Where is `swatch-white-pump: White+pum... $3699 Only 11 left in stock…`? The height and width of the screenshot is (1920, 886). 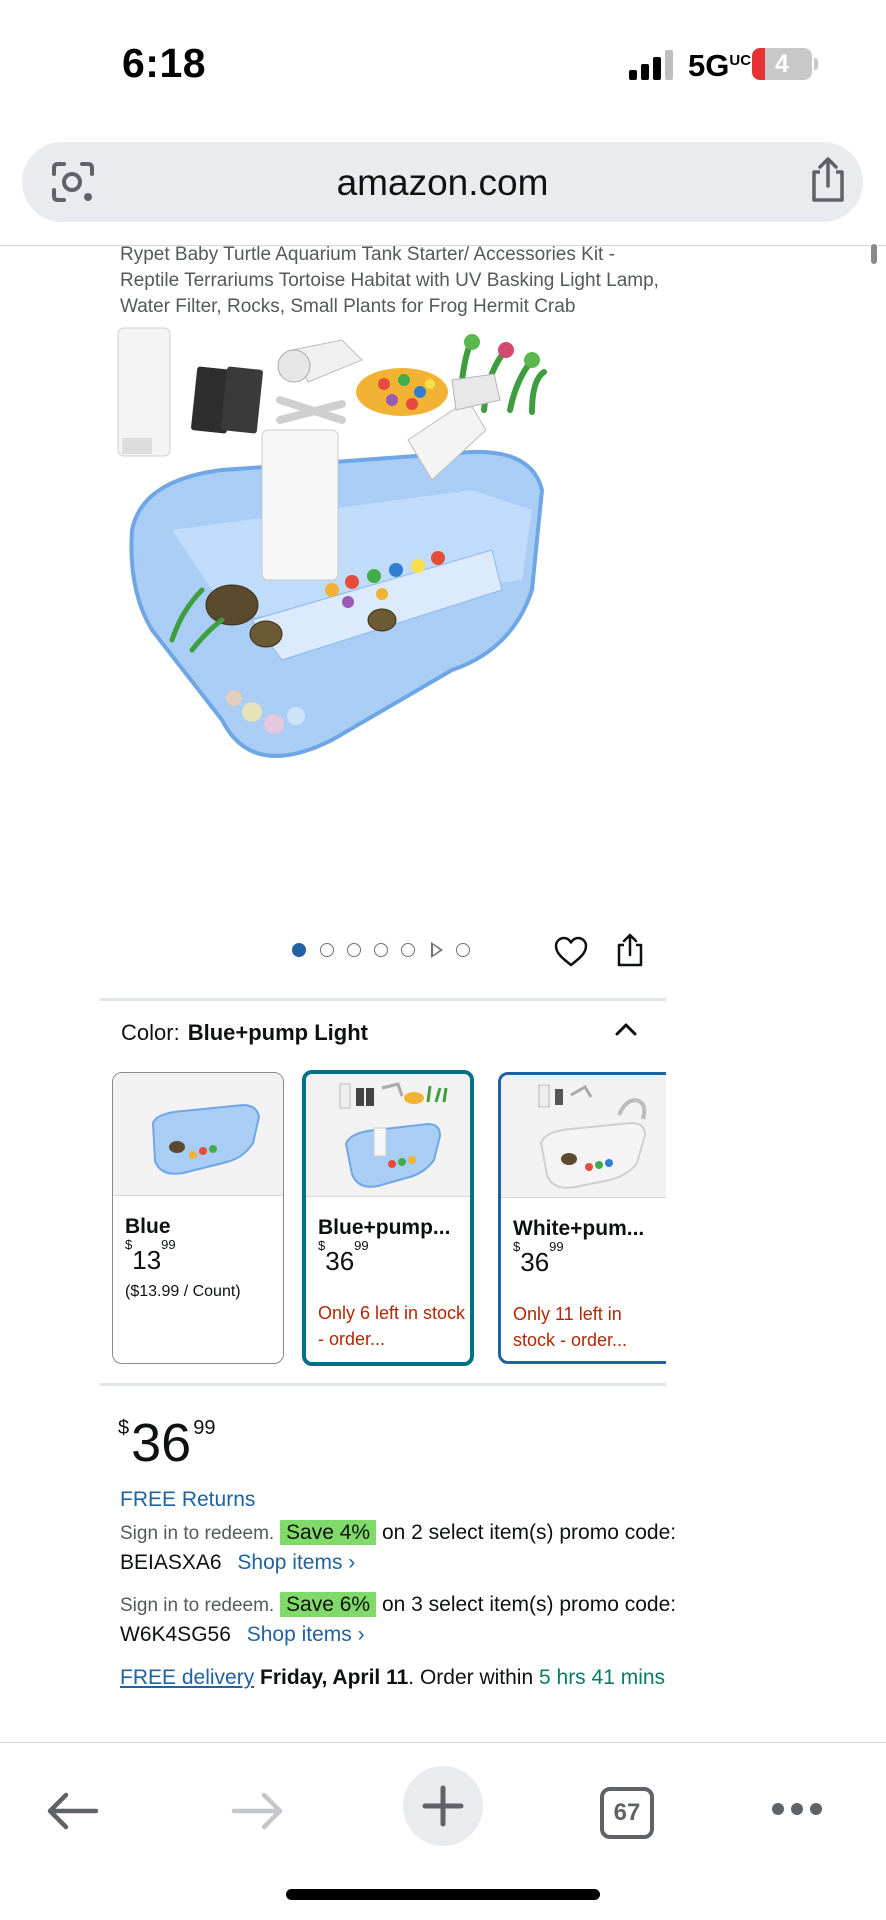
swatch-white-pump: White+pum... $3699 Only 11 left in stock… is located at coordinates (582, 1218).